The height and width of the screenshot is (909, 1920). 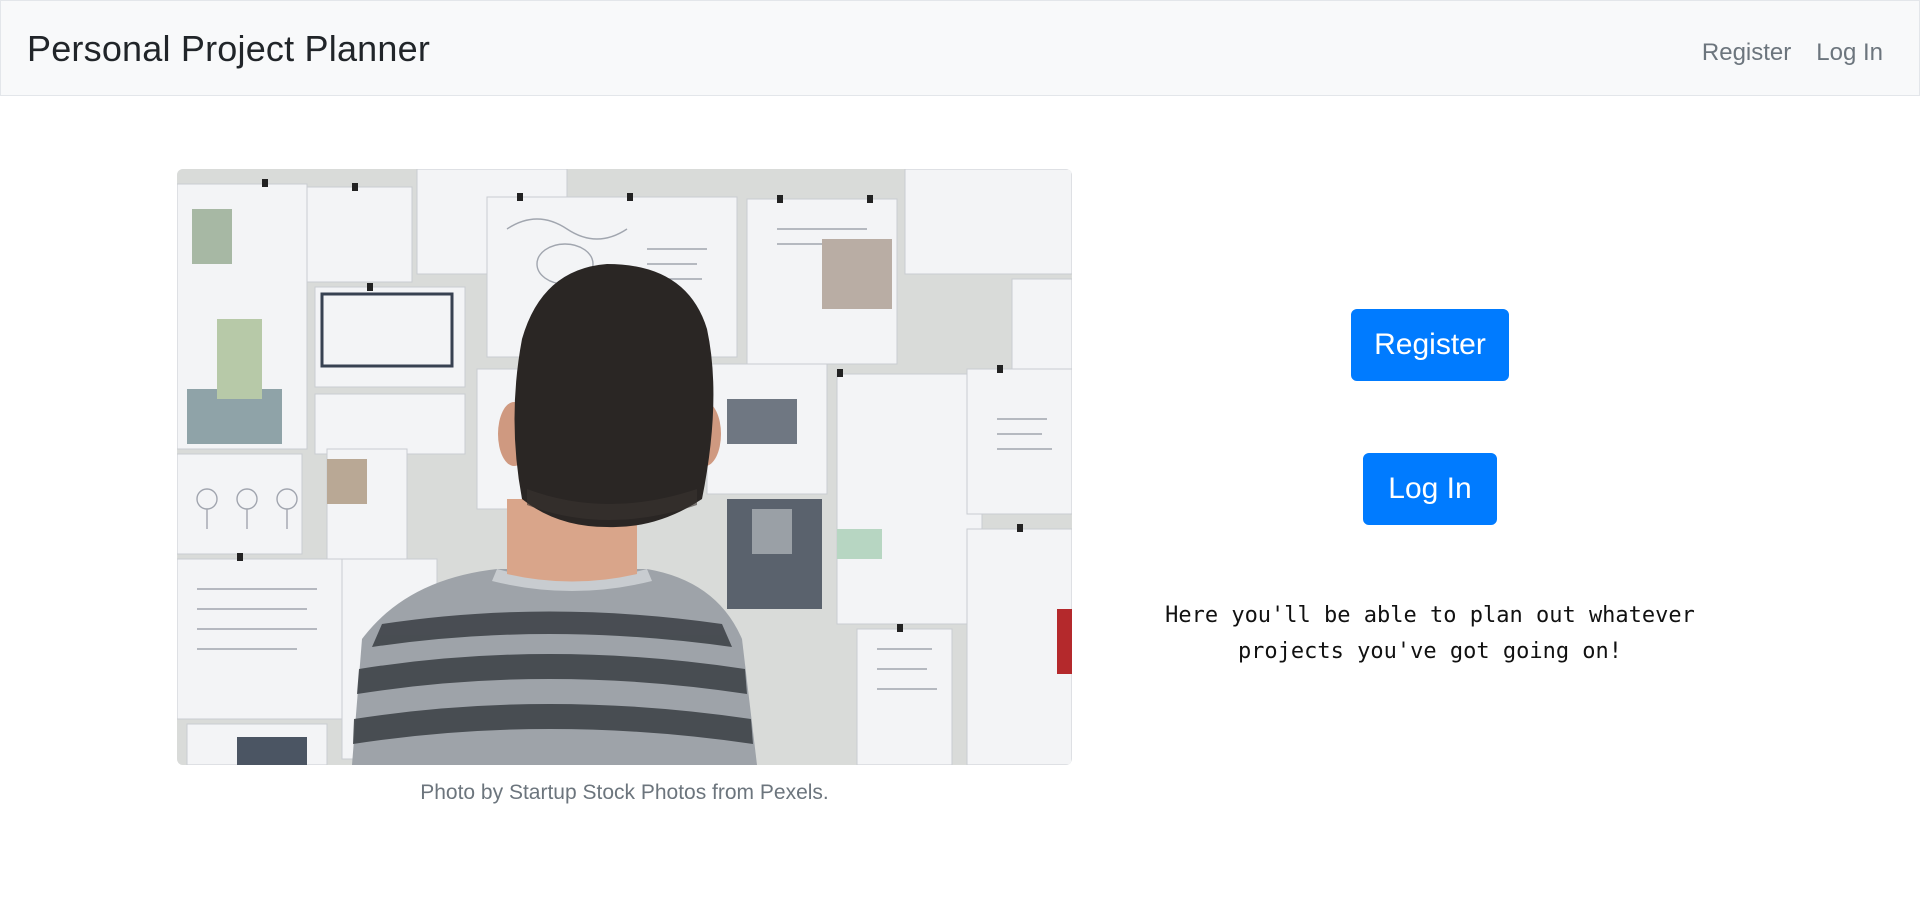 I want to click on navbar: Personal Project Planner Register Log In, so click(x=960, y=48).